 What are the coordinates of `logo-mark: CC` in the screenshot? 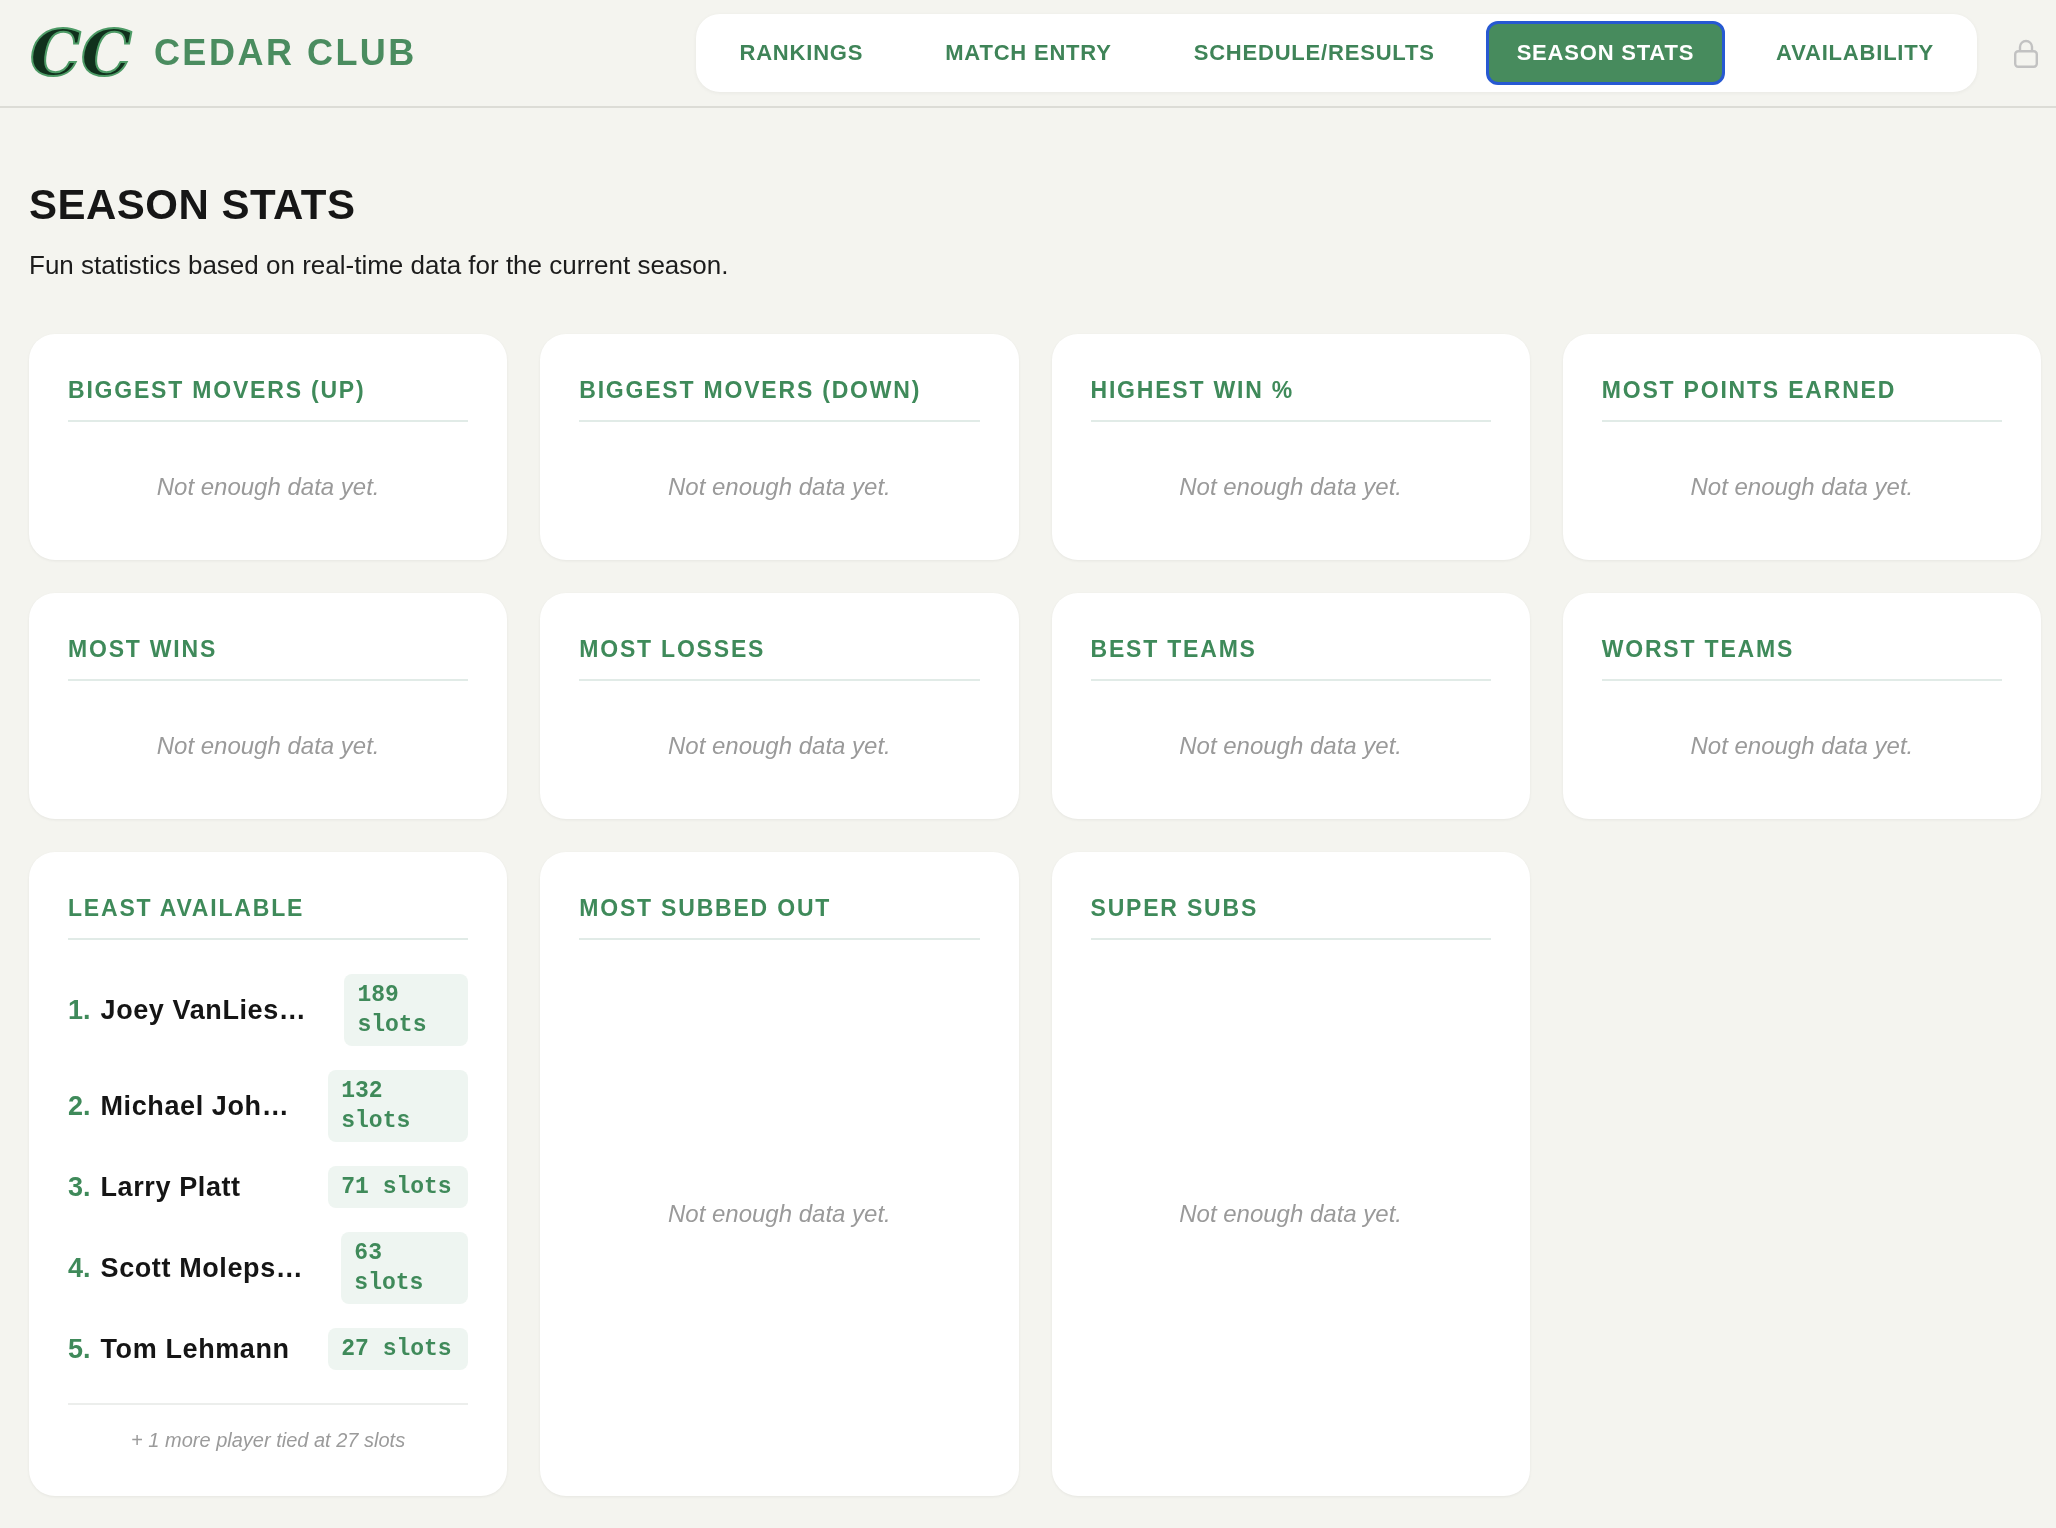 It's located at (81, 53).